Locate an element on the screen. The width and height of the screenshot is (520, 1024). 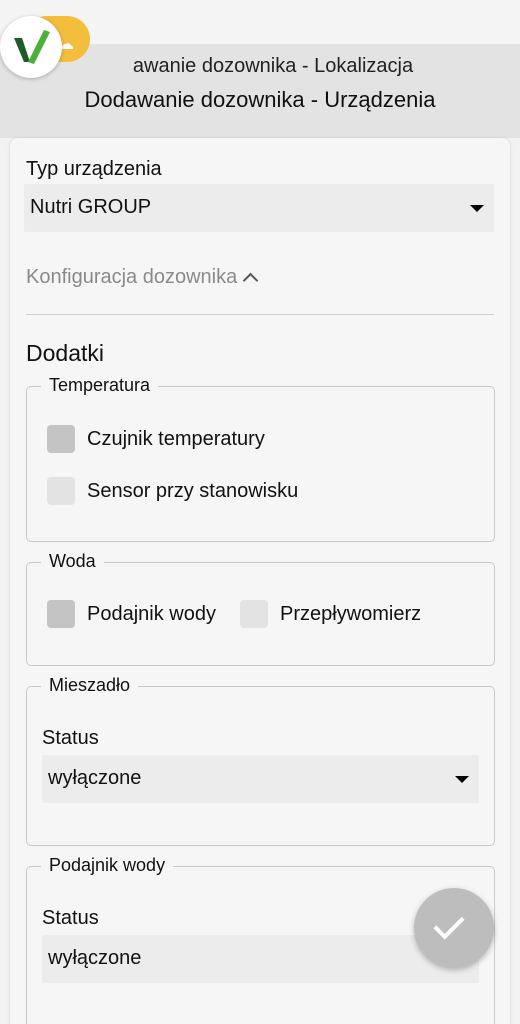
extras-title: Dodatki is located at coordinates (65, 353).